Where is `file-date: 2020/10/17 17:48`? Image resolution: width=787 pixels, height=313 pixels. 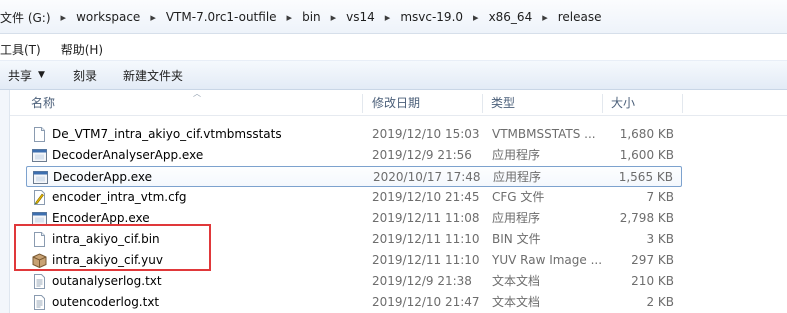
file-date: 2020/10/17 17:48 is located at coordinates (427, 177).